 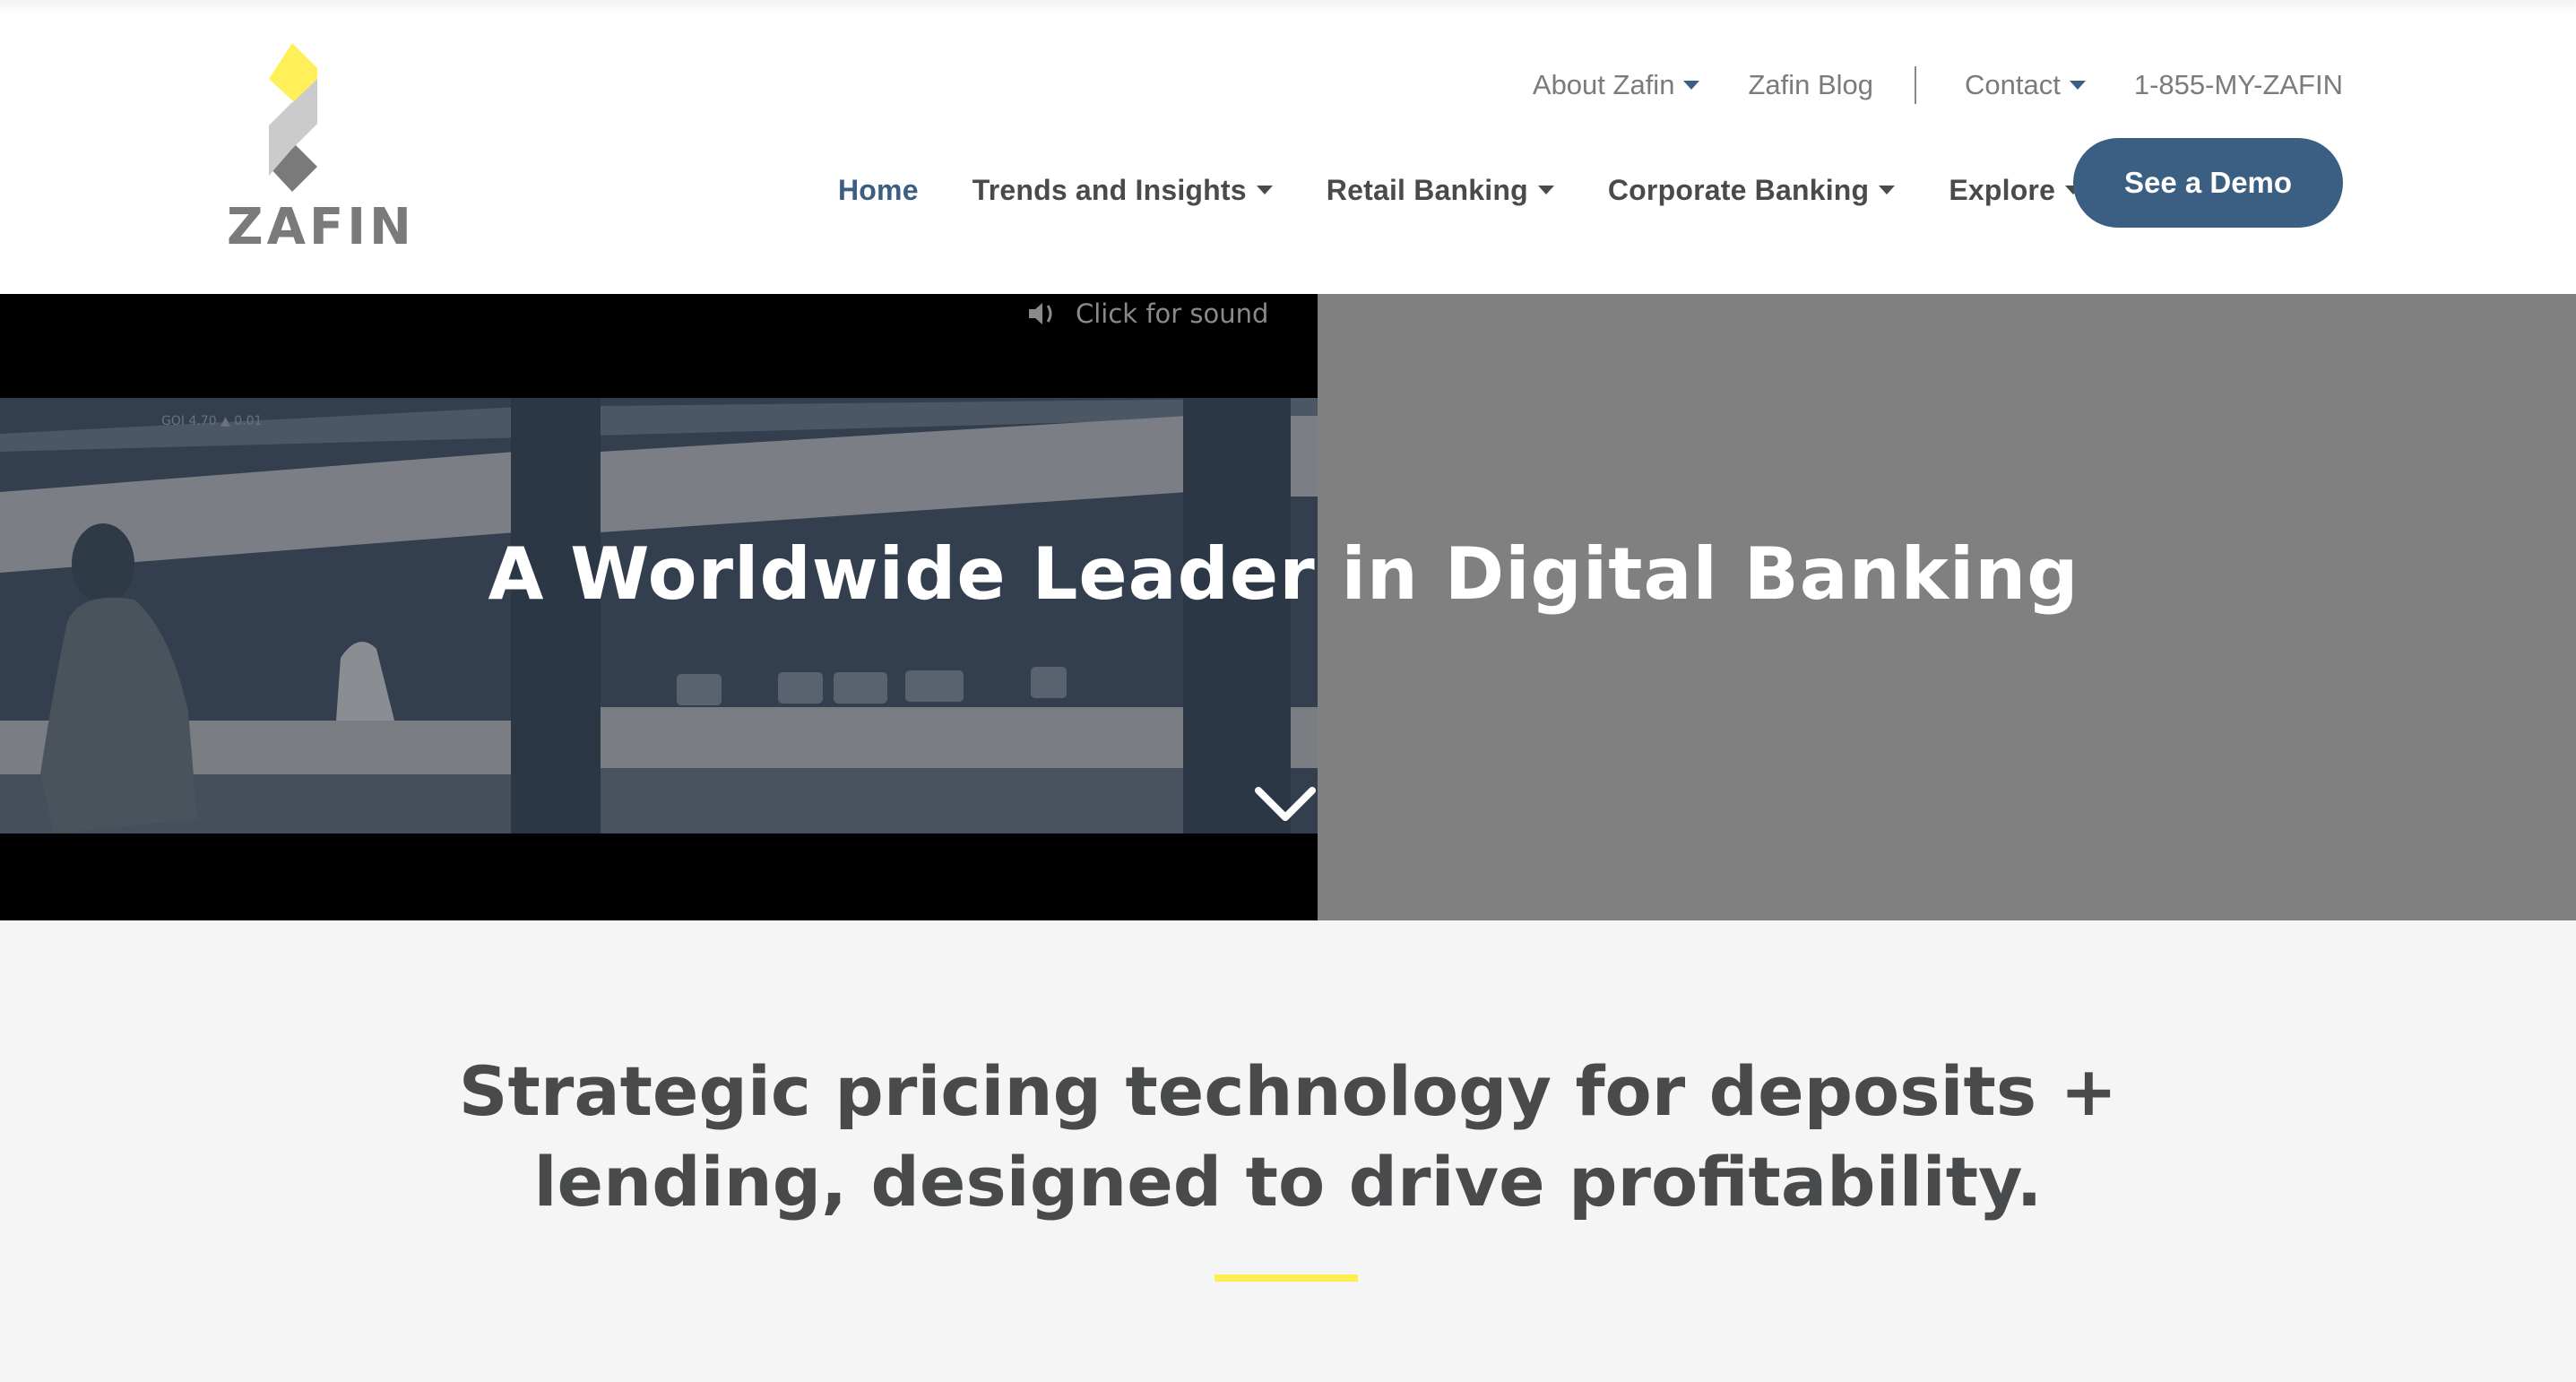 I want to click on phone-number: 1-855-MY-ZAFIN, so click(x=2238, y=85).